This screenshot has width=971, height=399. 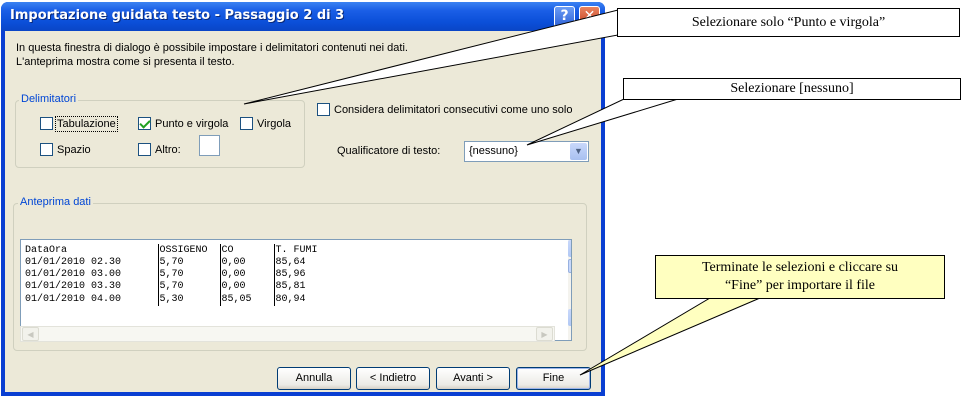 I want to click on consecutive-delimiters-box, so click(x=323, y=109).